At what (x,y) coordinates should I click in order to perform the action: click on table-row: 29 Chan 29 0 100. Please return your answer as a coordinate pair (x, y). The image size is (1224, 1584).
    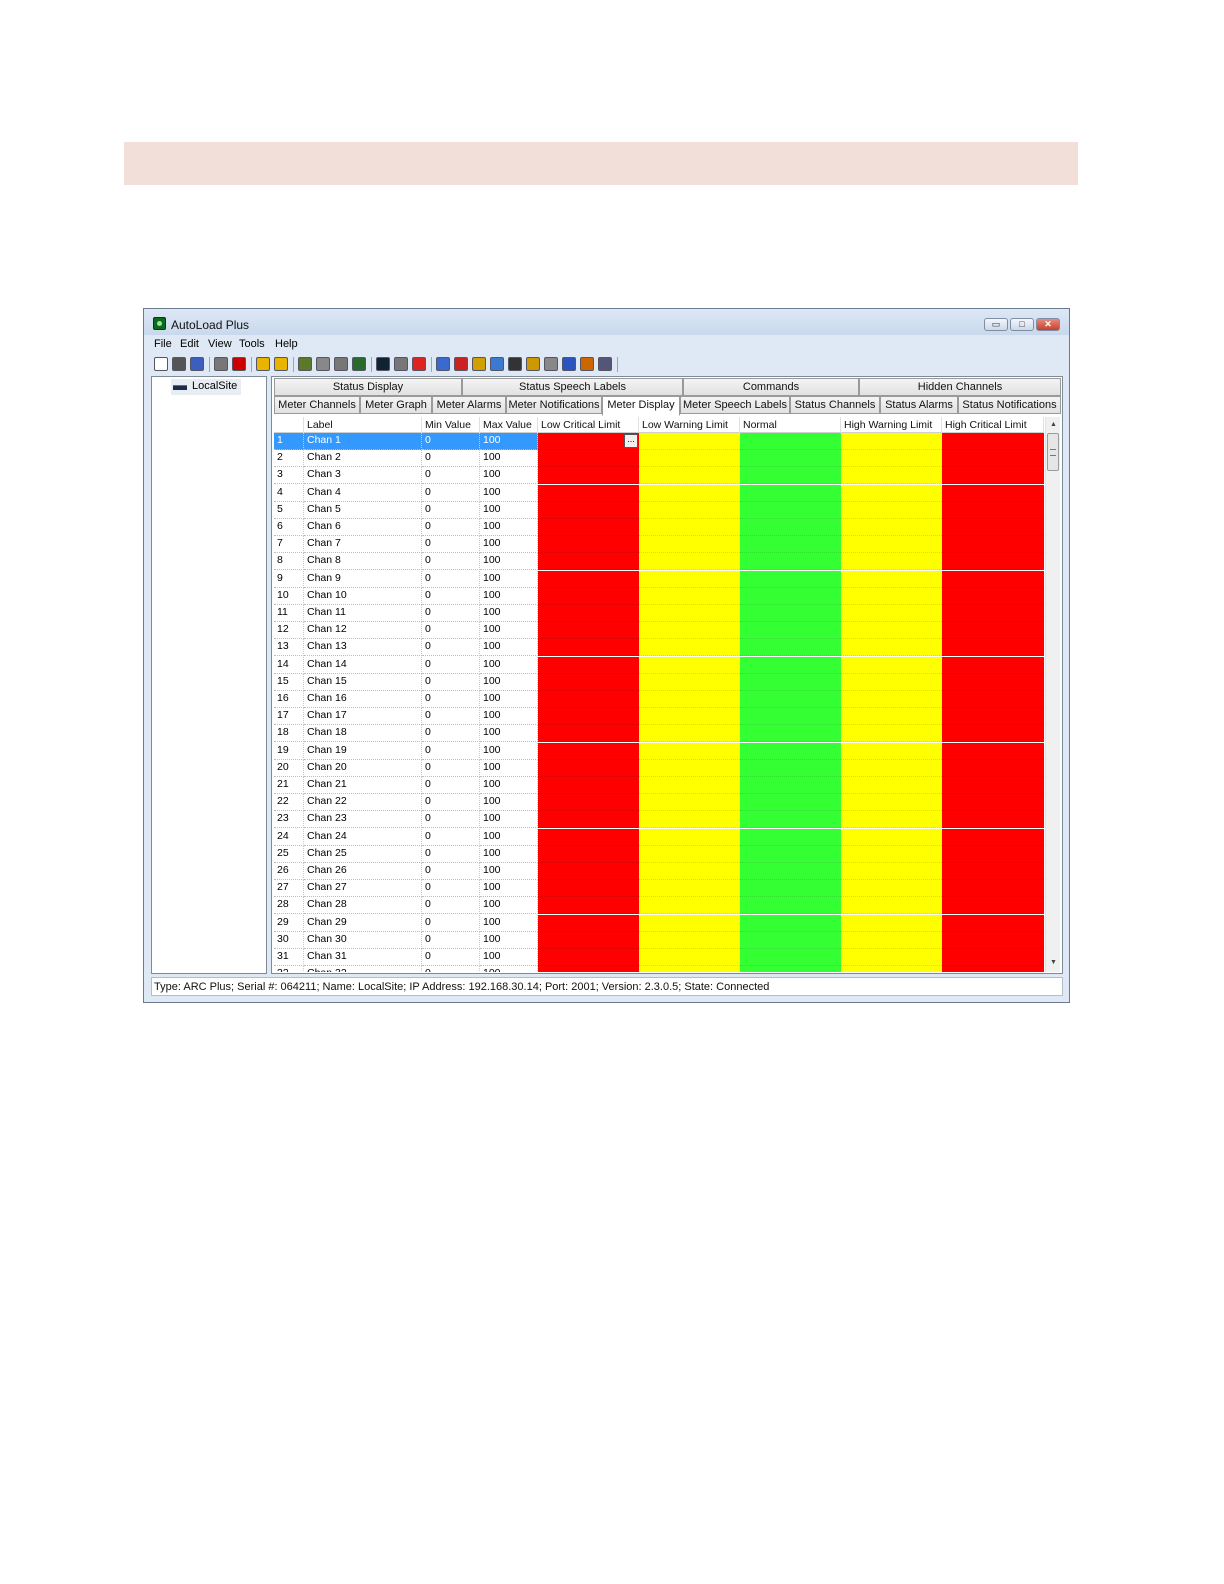
    Looking at the image, I should click on (659, 923).